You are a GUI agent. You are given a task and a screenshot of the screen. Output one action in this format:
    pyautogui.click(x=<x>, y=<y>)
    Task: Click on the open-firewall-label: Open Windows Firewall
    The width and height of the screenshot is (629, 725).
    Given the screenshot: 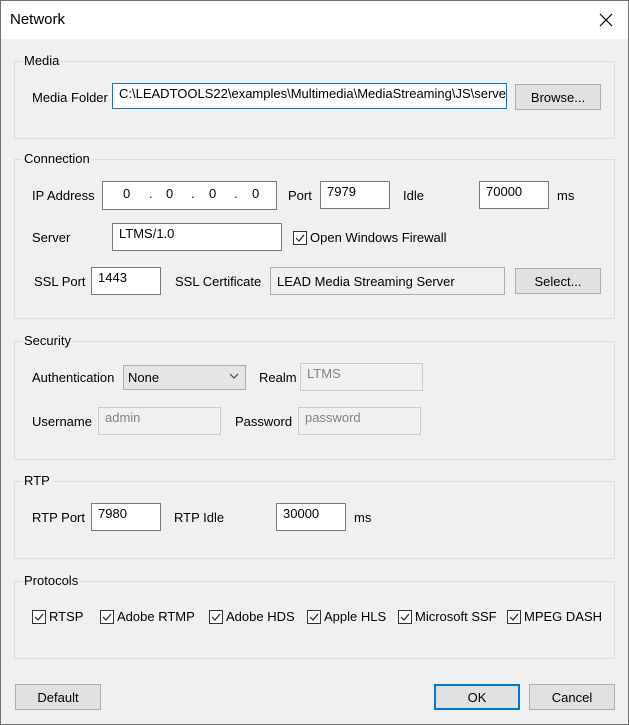 What is the action you would take?
    pyautogui.click(x=378, y=237)
    